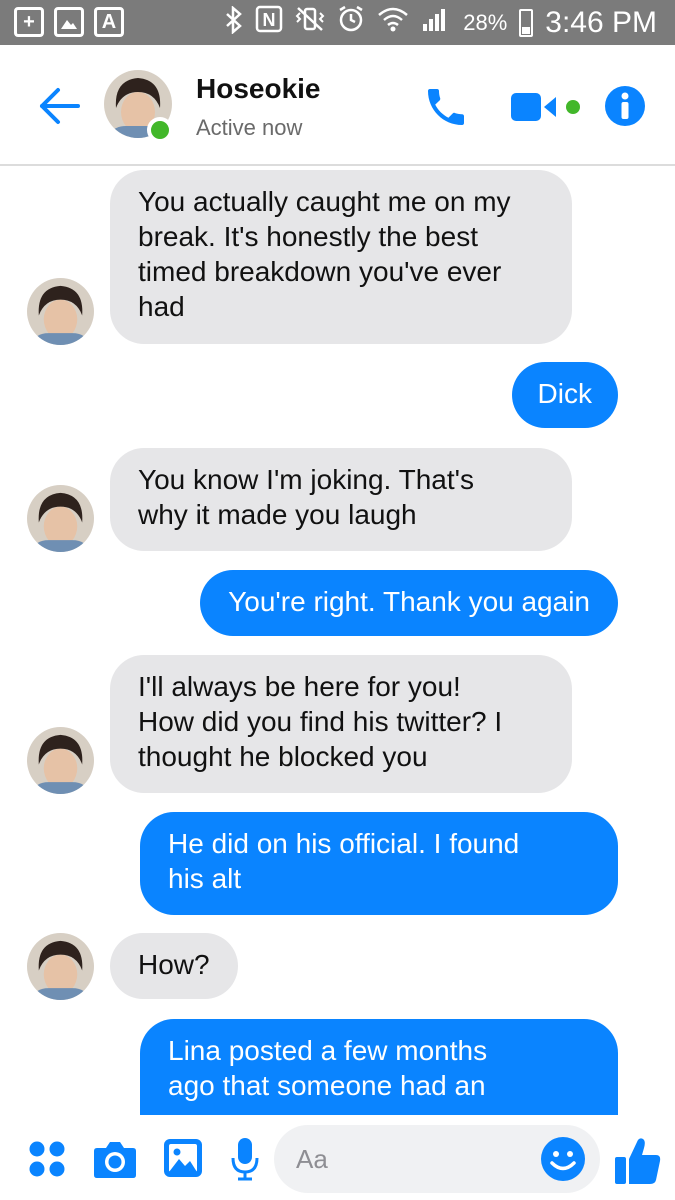  I want to click on emoji-icon, so click(563, 1159).